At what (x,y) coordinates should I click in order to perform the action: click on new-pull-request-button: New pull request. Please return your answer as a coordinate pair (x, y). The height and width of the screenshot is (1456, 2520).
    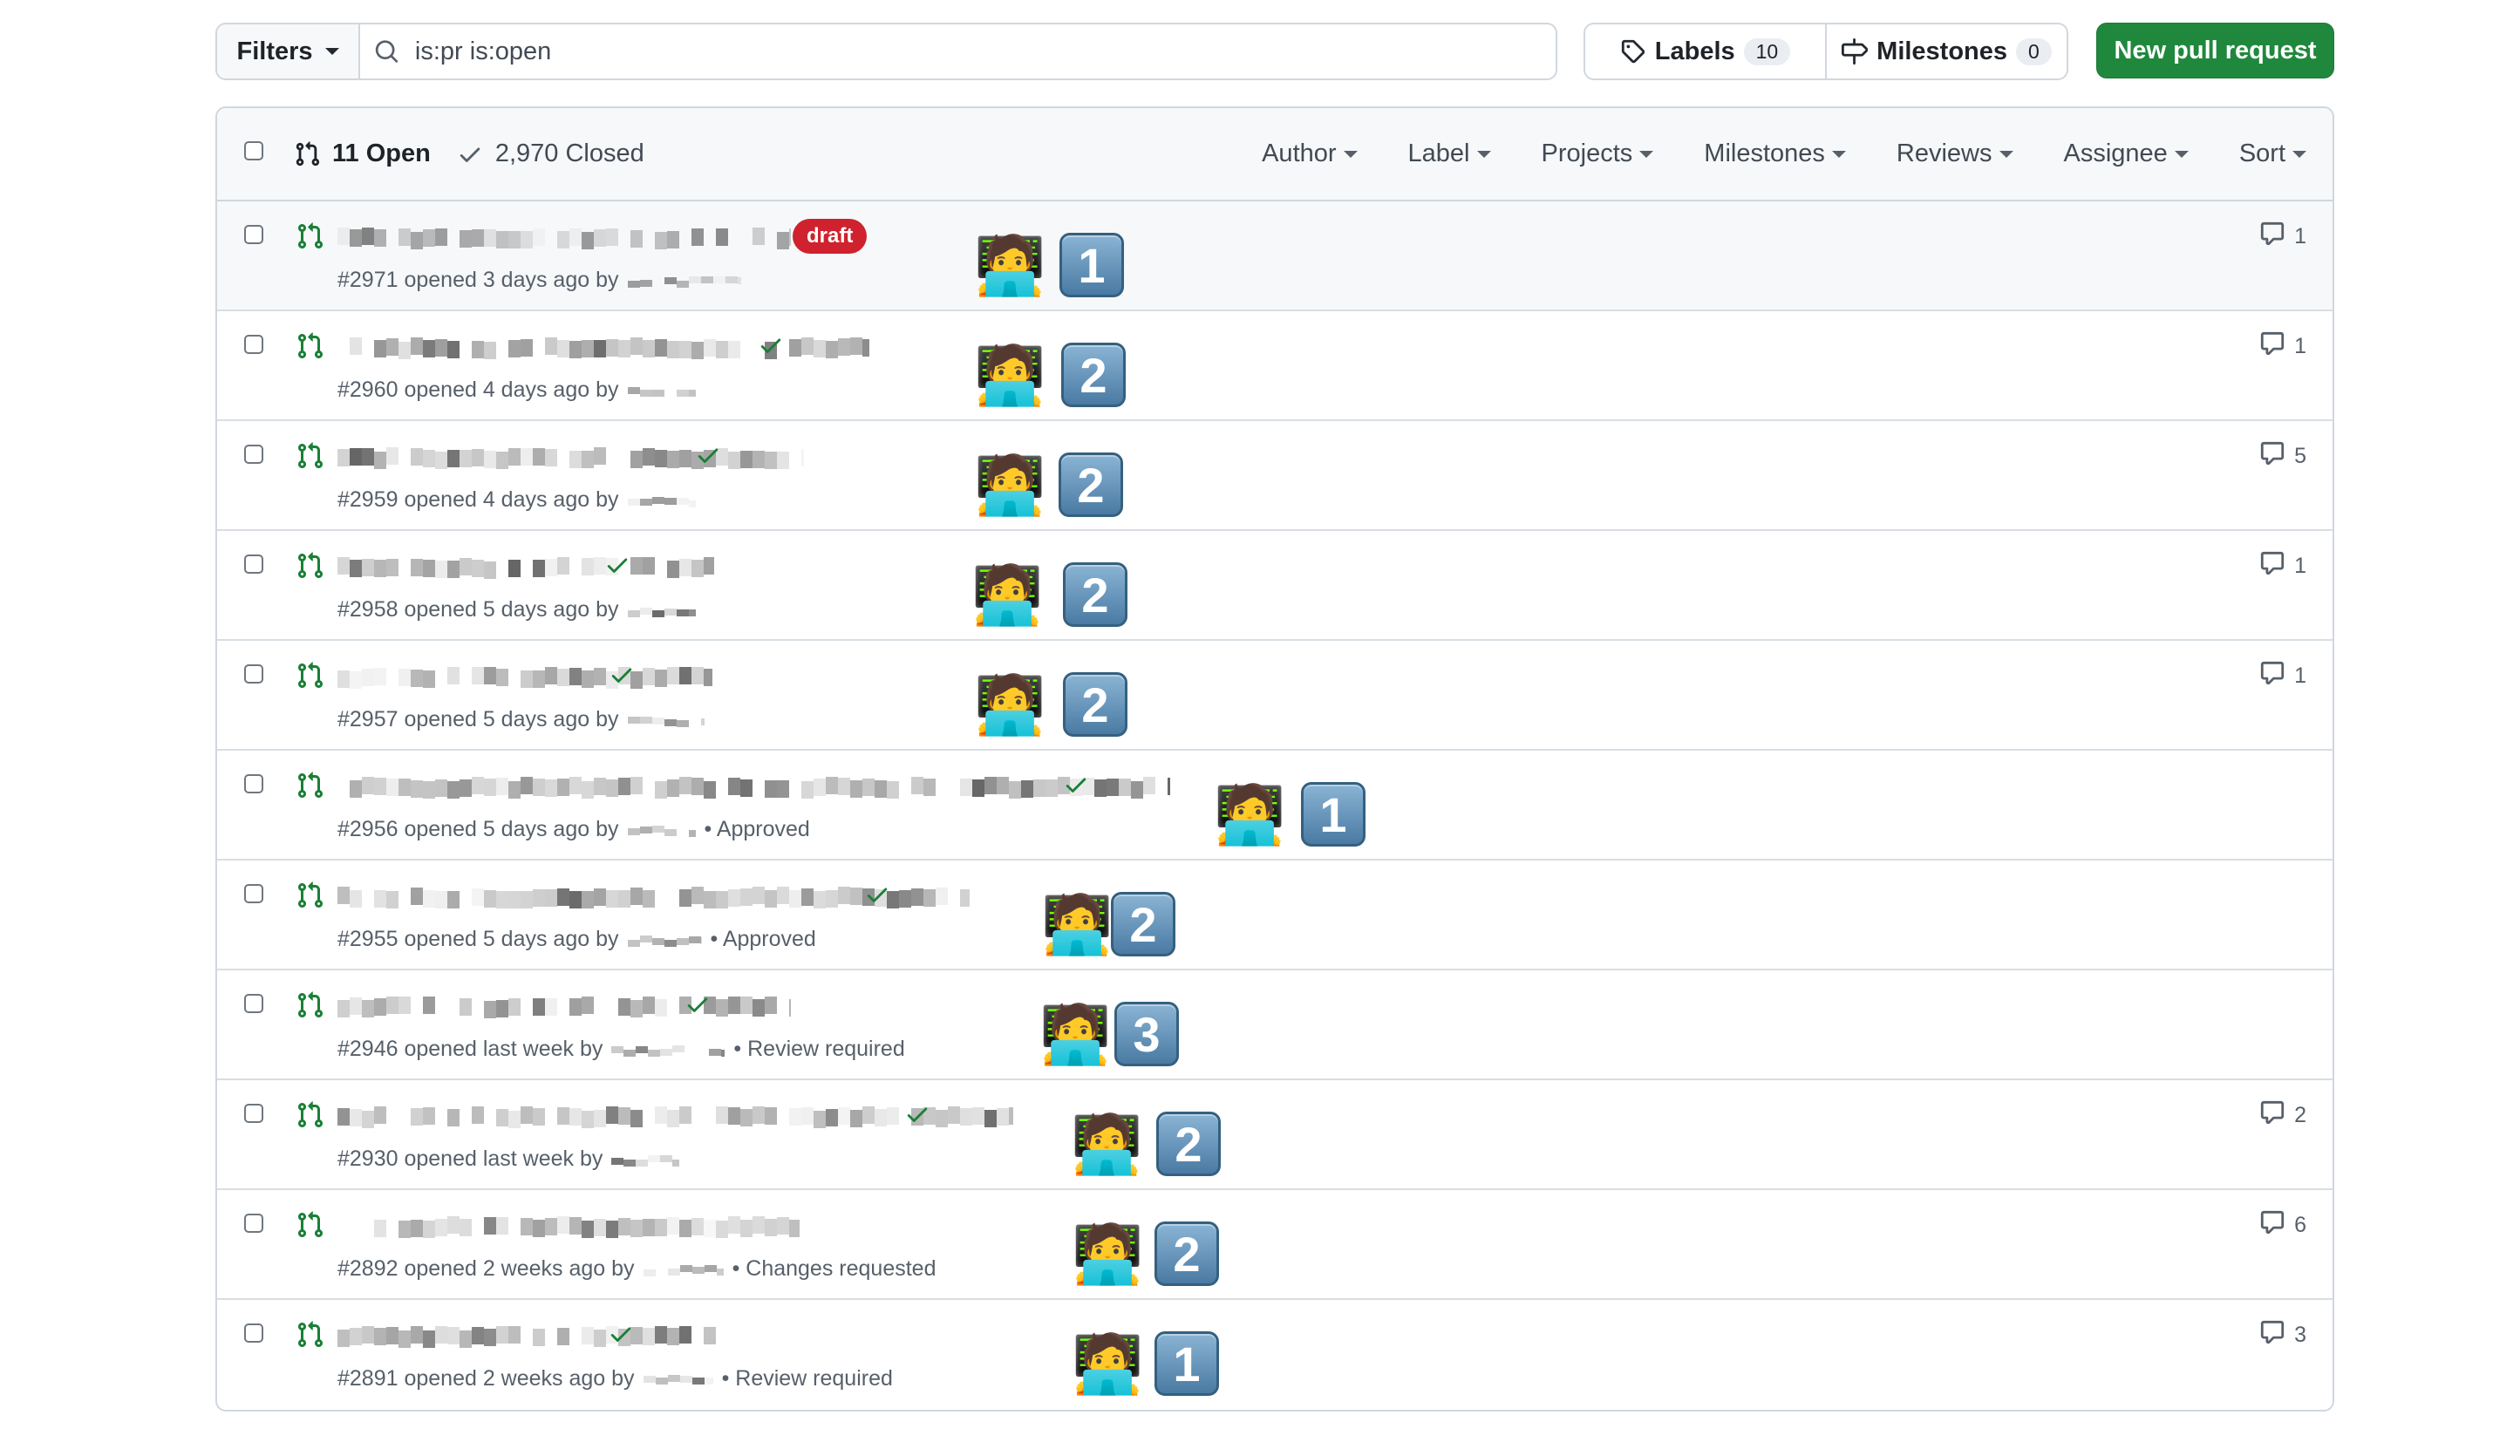
    Looking at the image, I should click on (2215, 50).